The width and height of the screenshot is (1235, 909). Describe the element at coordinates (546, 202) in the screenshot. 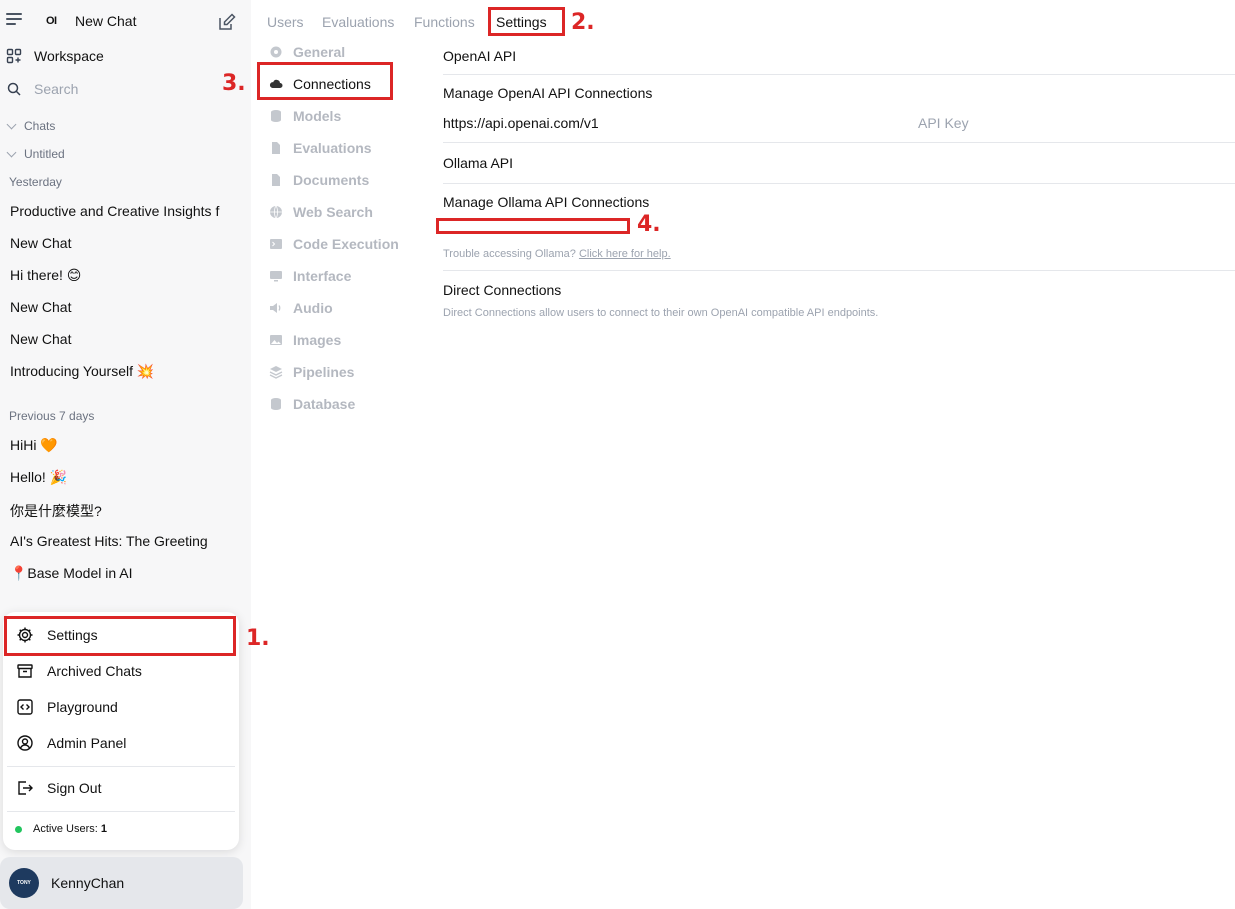

I see `manage-ollama-label: Manage Ollama API Connections` at that location.